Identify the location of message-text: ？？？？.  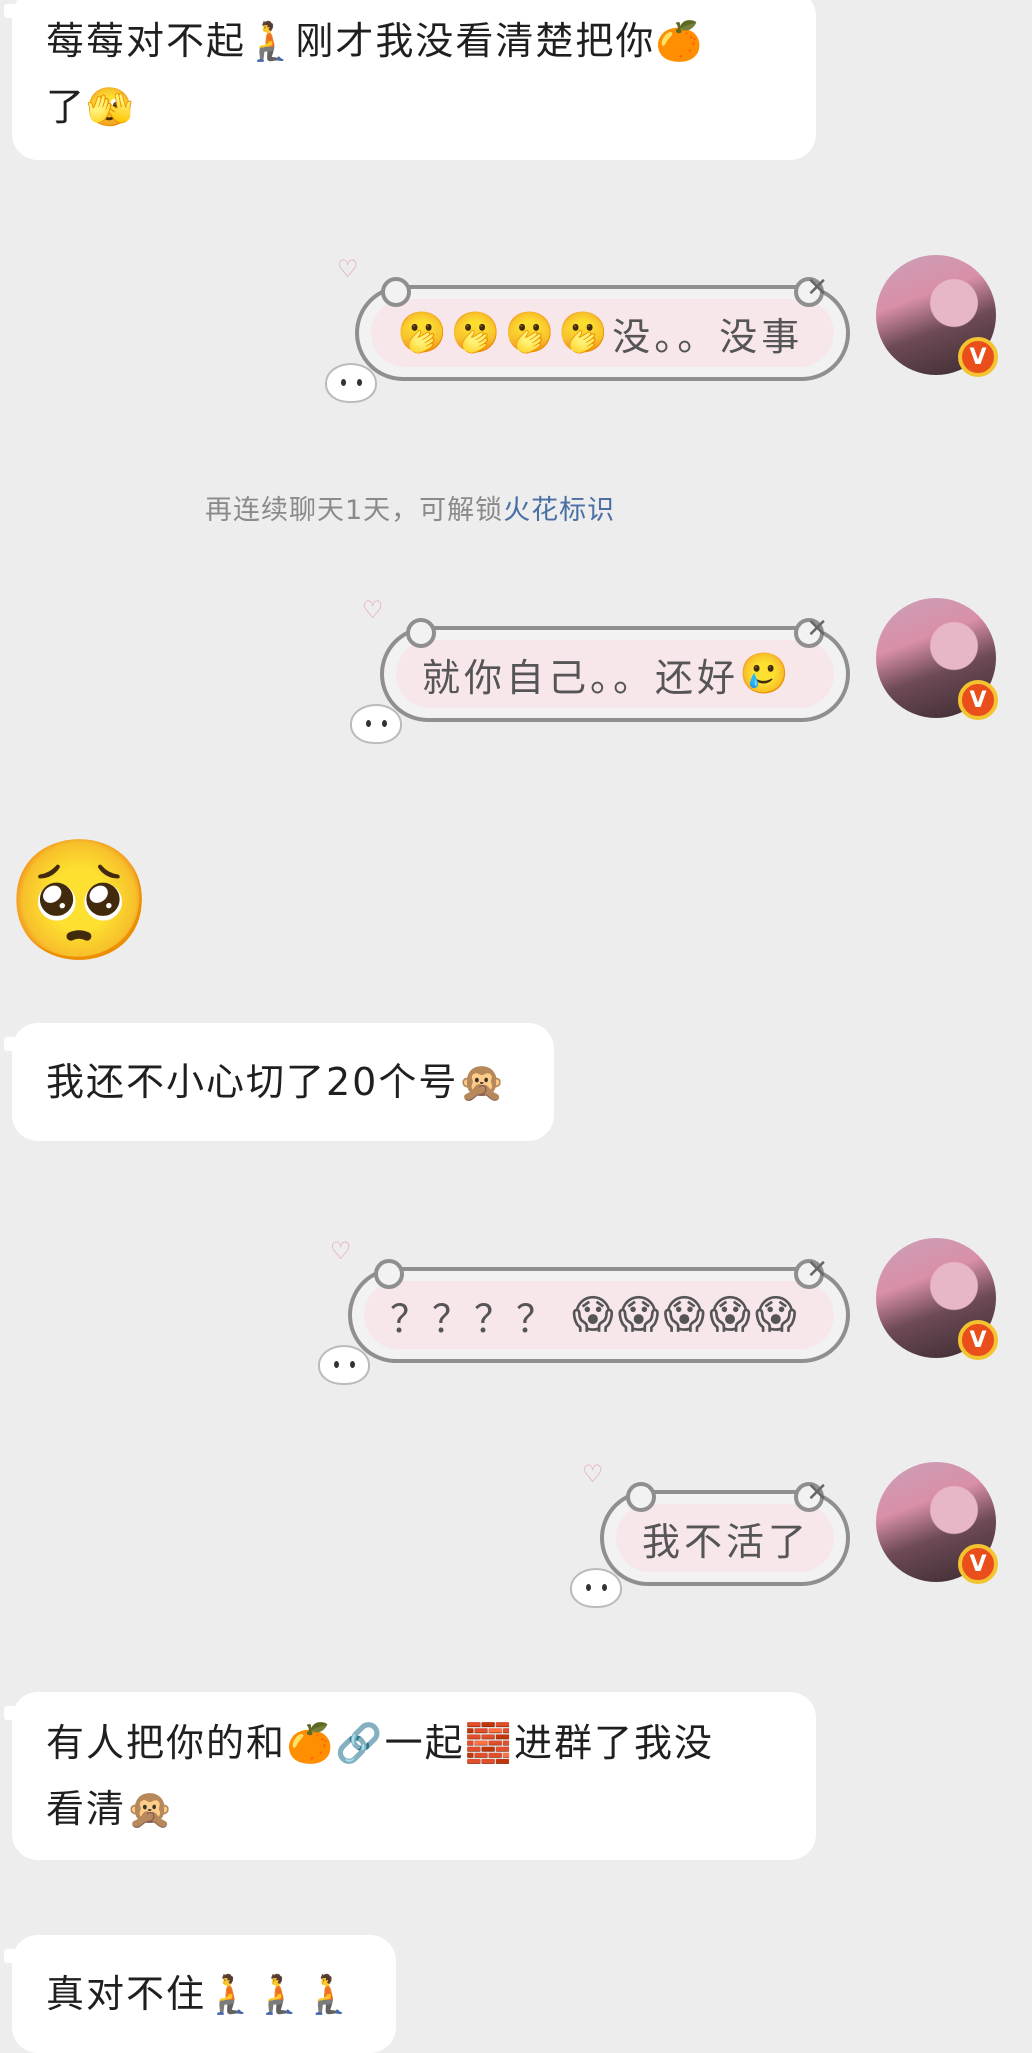
(474, 1318).